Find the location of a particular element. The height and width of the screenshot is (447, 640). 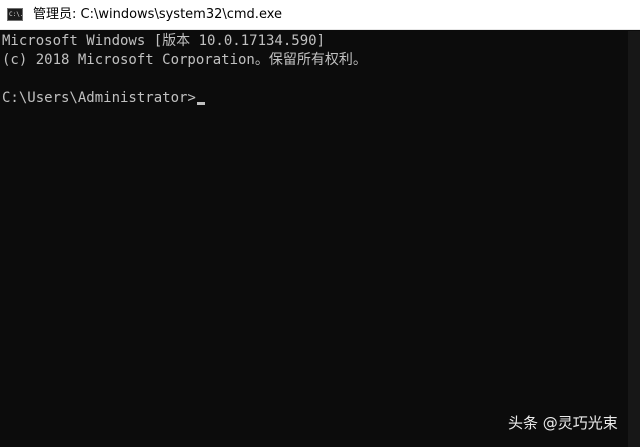

vertical-scrollbar is located at coordinates (634, 239).